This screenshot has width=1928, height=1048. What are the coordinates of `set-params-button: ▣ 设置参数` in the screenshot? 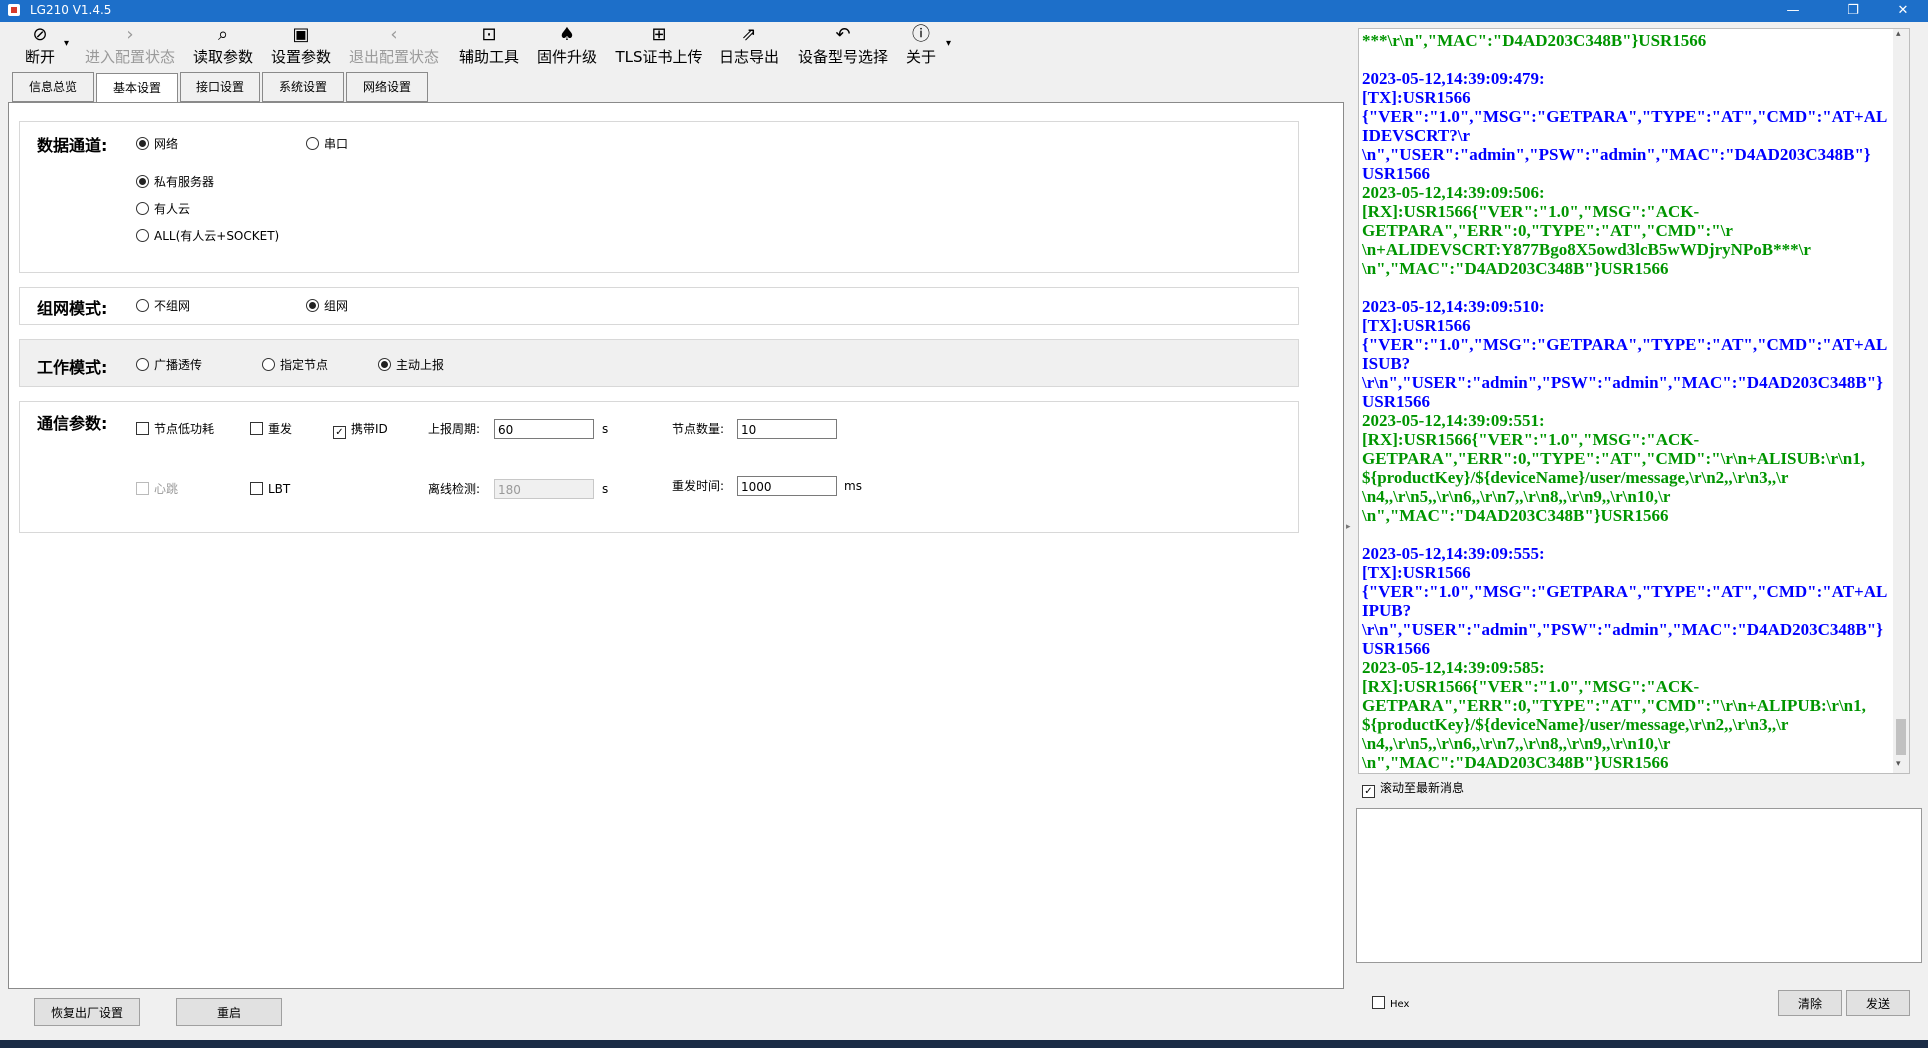 It's located at (301, 46).